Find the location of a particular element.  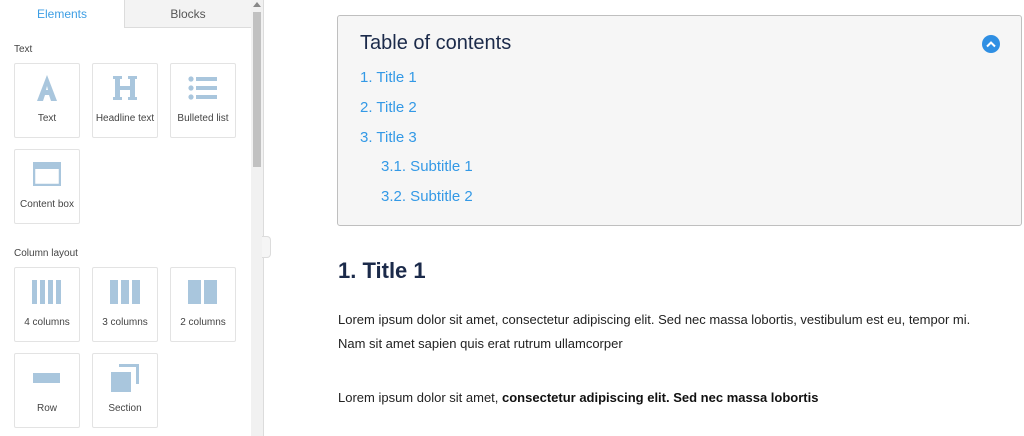

toc-link-subtitle-1: 3.1. Subtitle 1 is located at coordinates (427, 166).